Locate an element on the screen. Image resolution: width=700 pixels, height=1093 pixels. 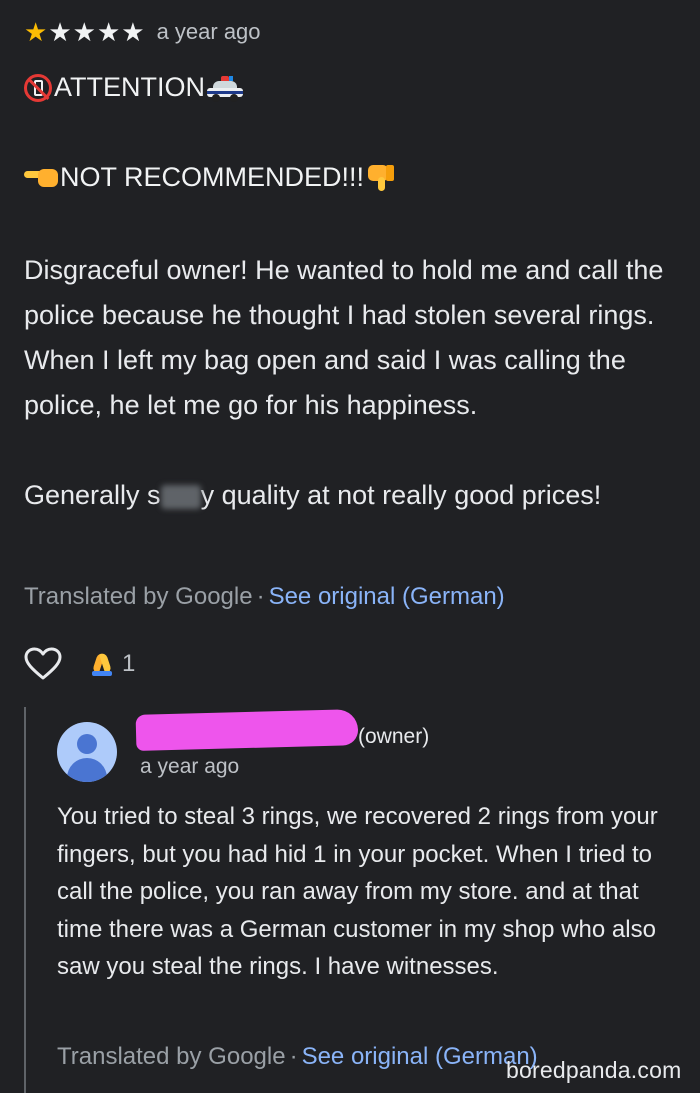
thumbs-down-icon is located at coordinates (381, 178).